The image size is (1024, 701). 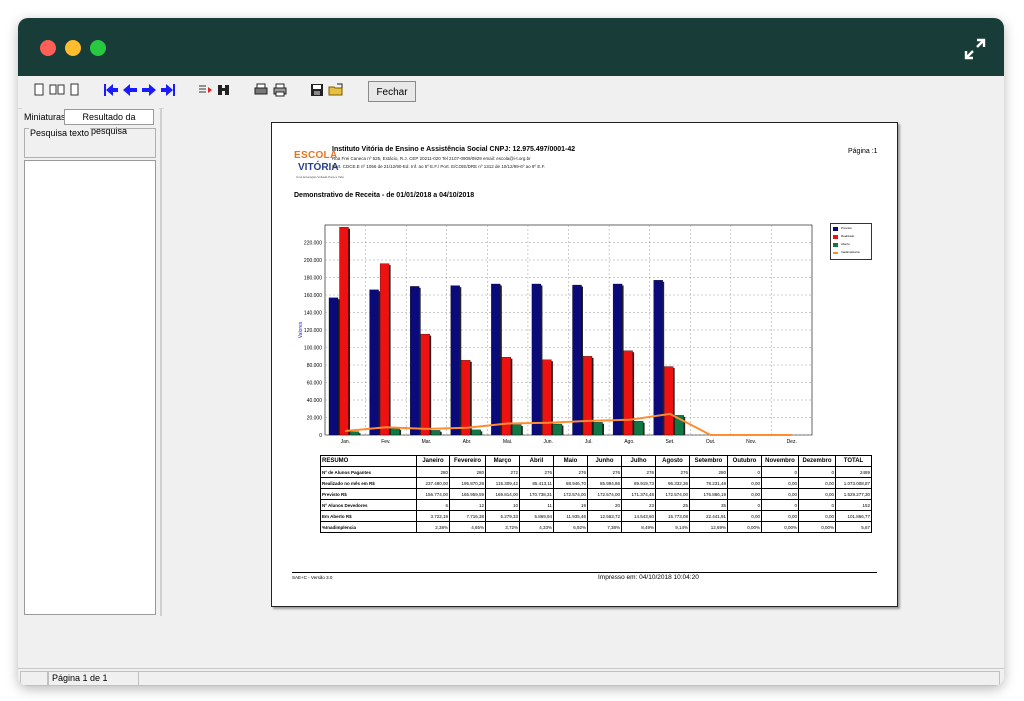 What do you see at coordinates (45, 117) in the screenshot?
I see `tab-thumbnails: Miniaturas` at bounding box center [45, 117].